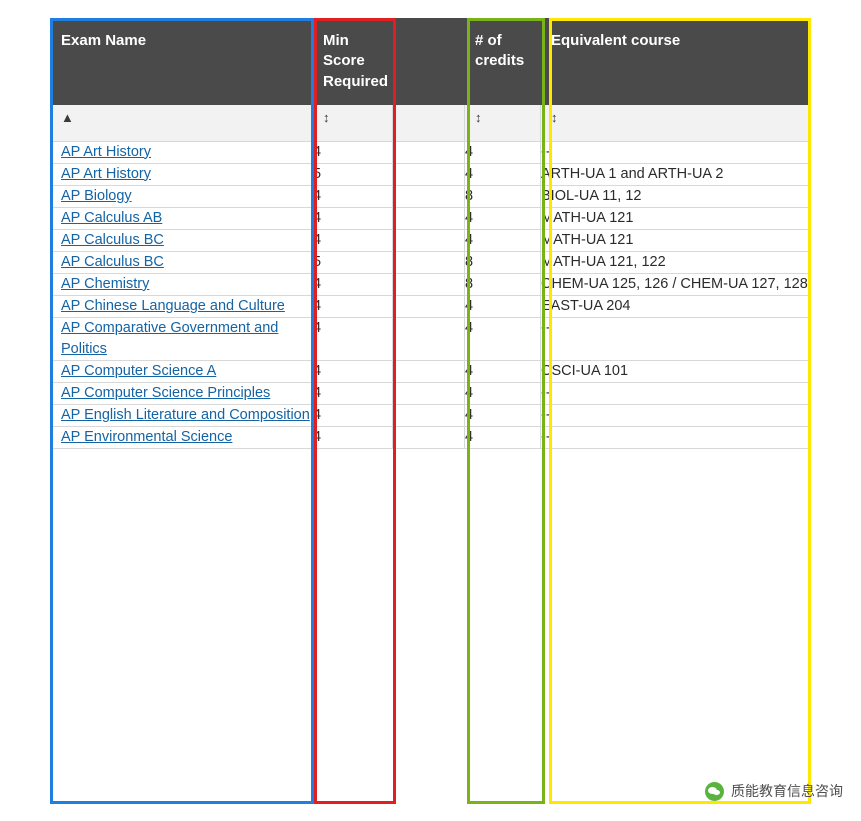 This screenshot has height=821, width=861. What do you see at coordinates (146, 437) in the screenshot?
I see `exam-name-link: AP Environmental Science` at bounding box center [146, 437].